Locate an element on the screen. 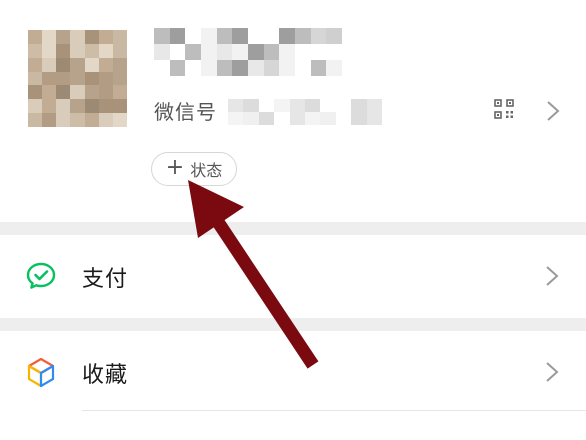 The height and width of the screenshot is (440, 586). status-button-label: 状态 is located at coordinates (206, 170).